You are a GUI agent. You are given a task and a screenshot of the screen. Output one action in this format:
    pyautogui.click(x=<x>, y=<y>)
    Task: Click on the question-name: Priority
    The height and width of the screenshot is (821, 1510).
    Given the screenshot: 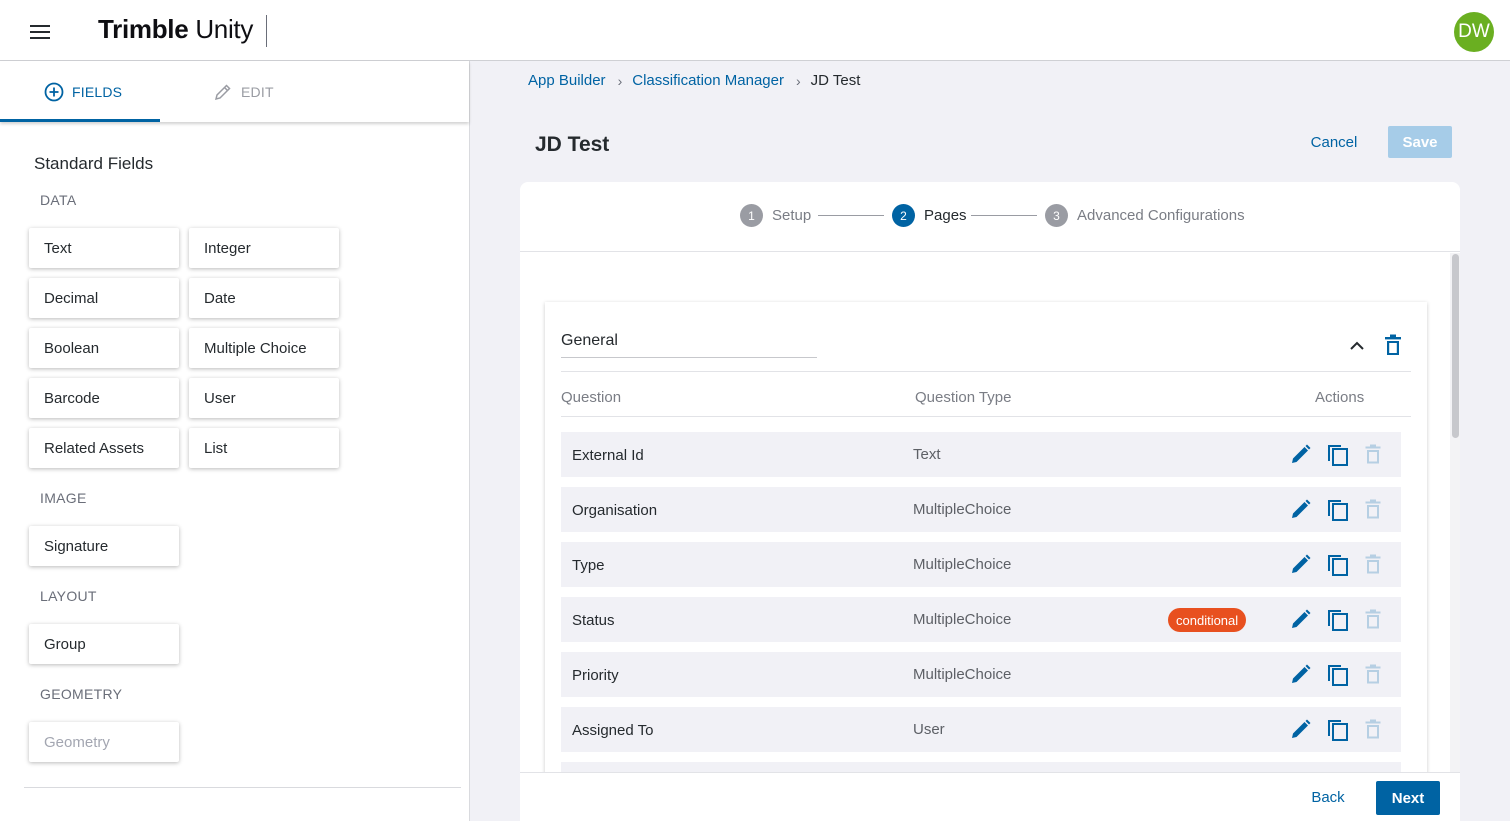 What is the action you would take?
    pyautogui.click(x=595, y=675)
    